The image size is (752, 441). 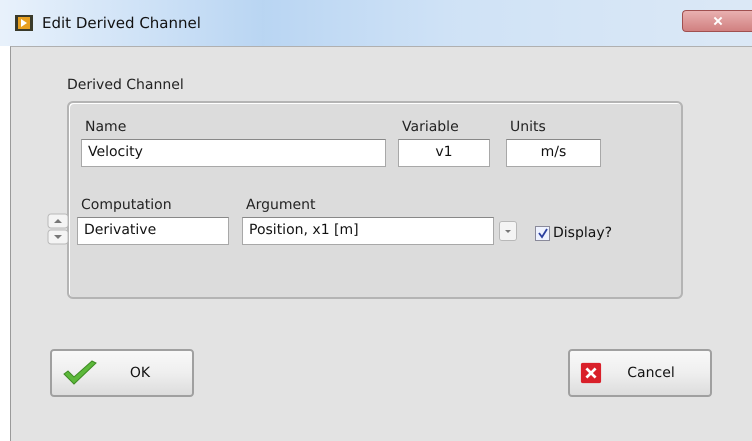 I want to click on close-button, so click(x=717, y=21).